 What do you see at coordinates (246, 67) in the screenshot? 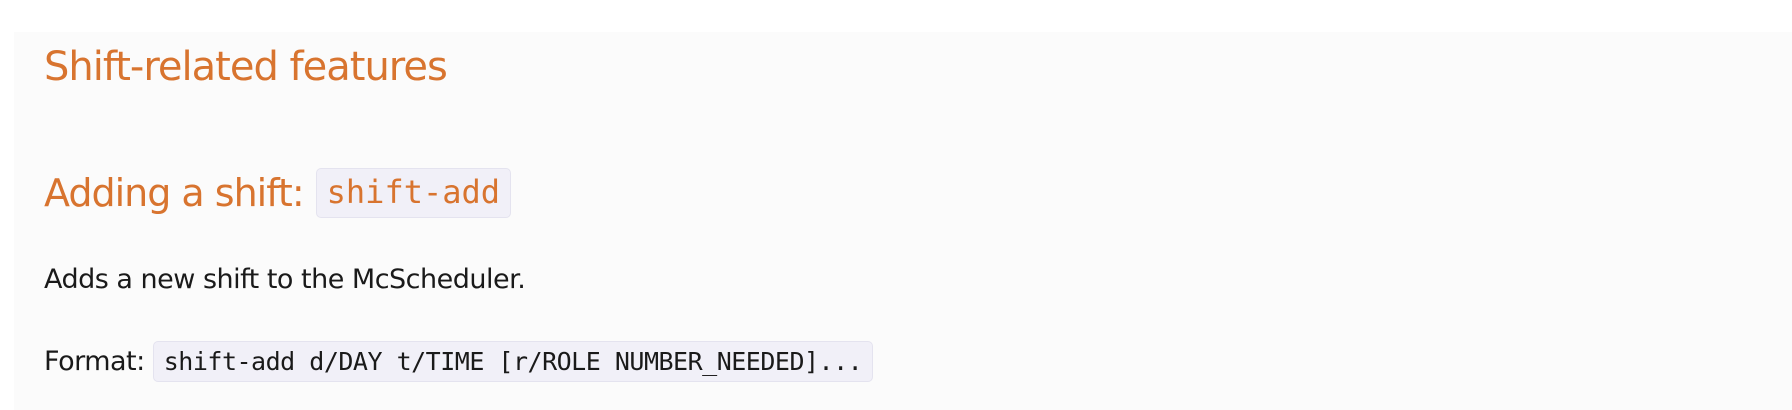
I see `section-heading: Shift-related features` at bounding box center [246, 67].